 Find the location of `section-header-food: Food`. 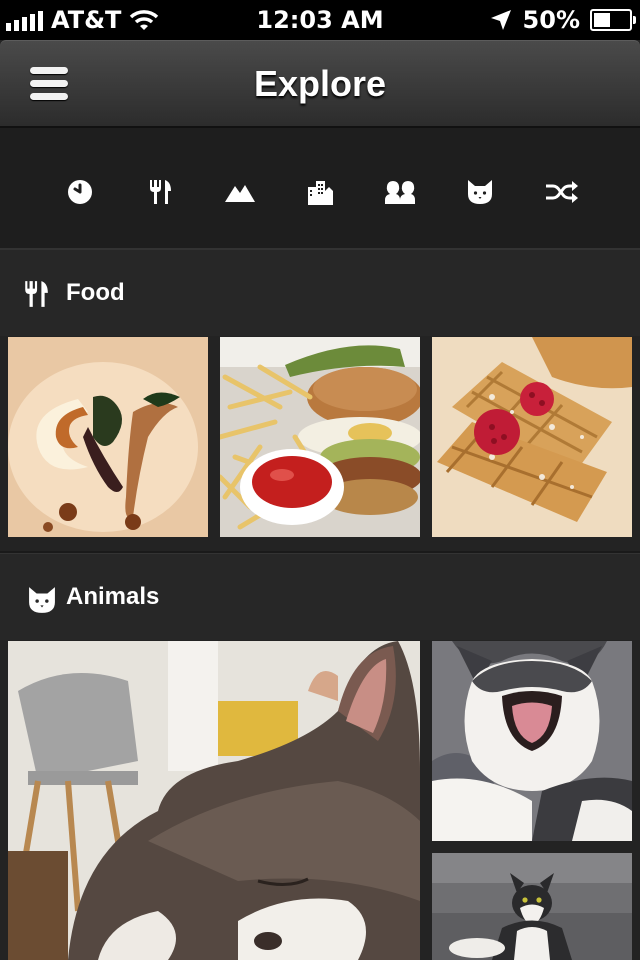

section-header-food: Food is located at coordinates (320, 293).